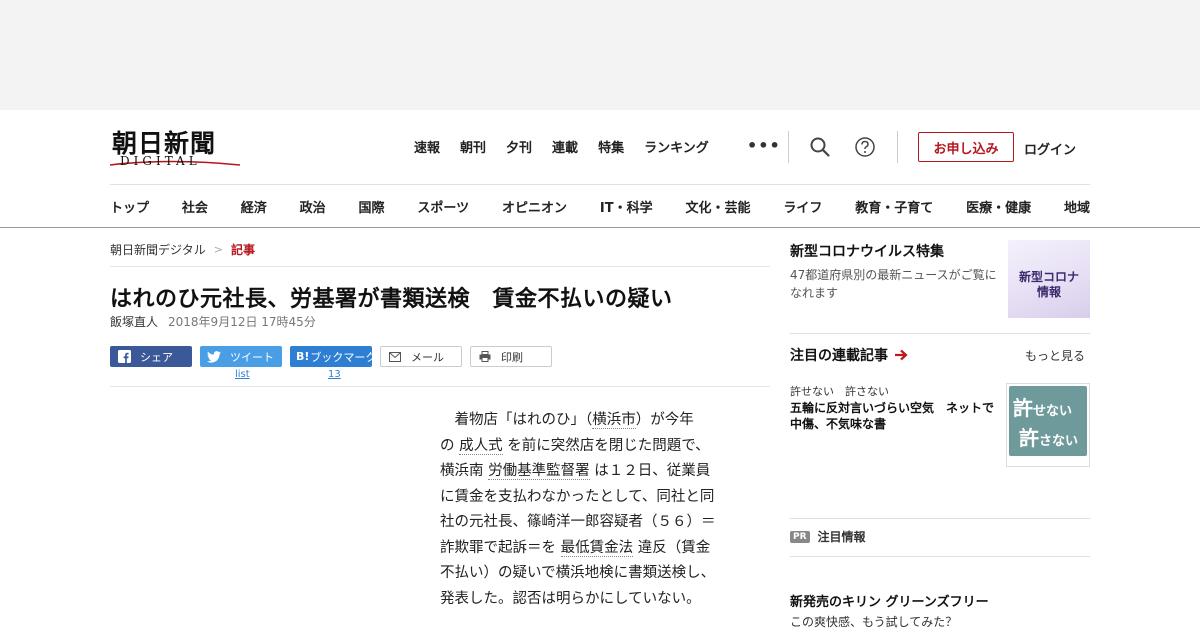 This screenshot has width=1200, height=630. I want to click on body-line: 不払い）の疑いで横浜地検に書類送検し、, so click(578, 573).